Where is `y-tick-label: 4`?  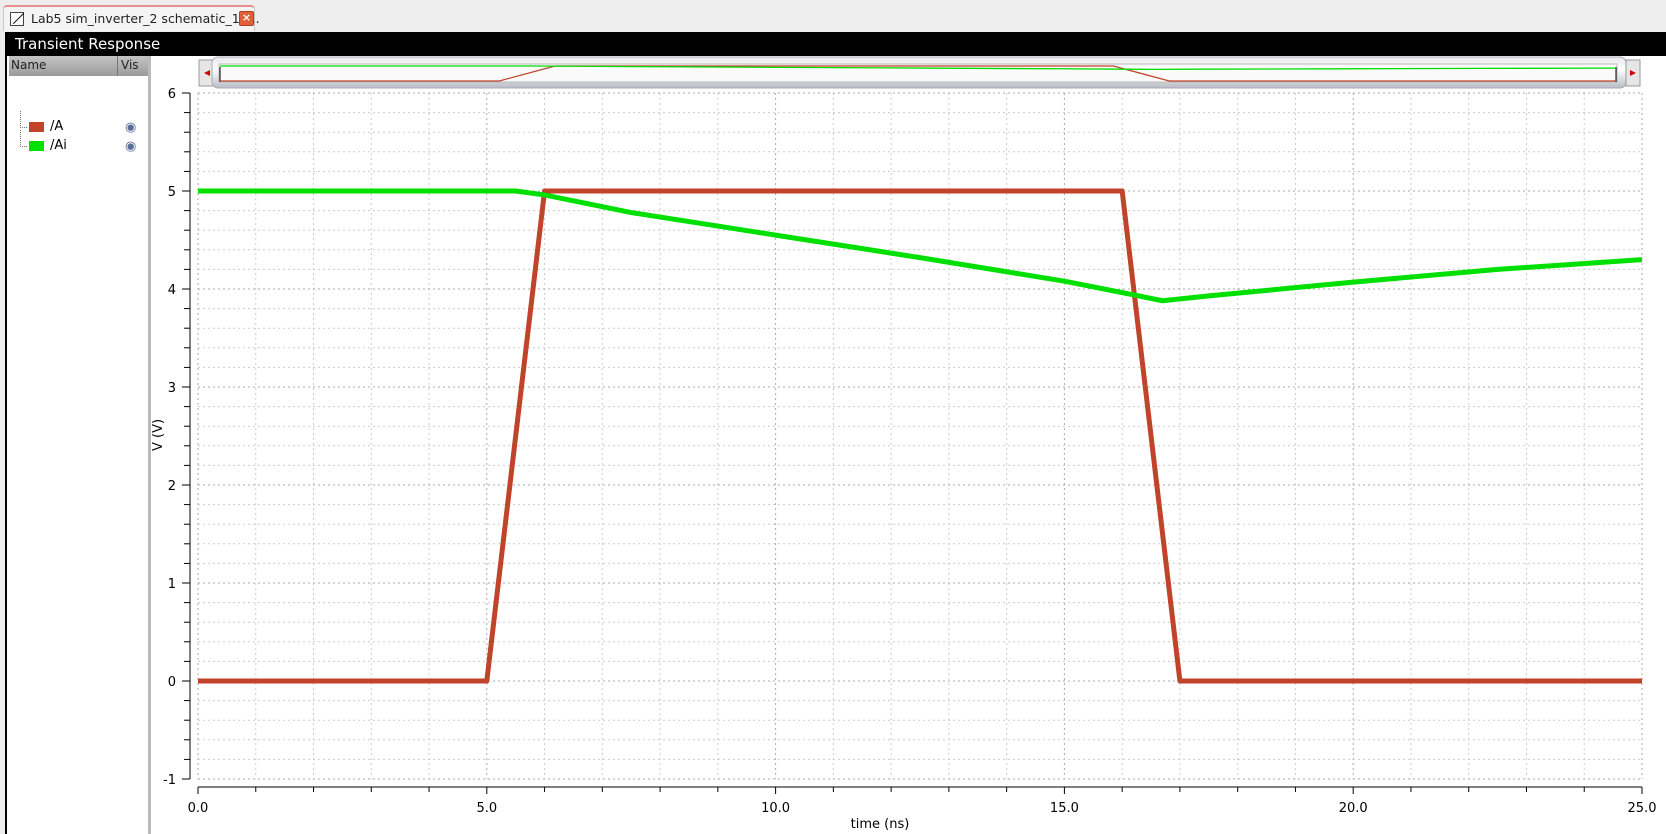 y-tick-label: 4 is located at coordinates (172, 290).